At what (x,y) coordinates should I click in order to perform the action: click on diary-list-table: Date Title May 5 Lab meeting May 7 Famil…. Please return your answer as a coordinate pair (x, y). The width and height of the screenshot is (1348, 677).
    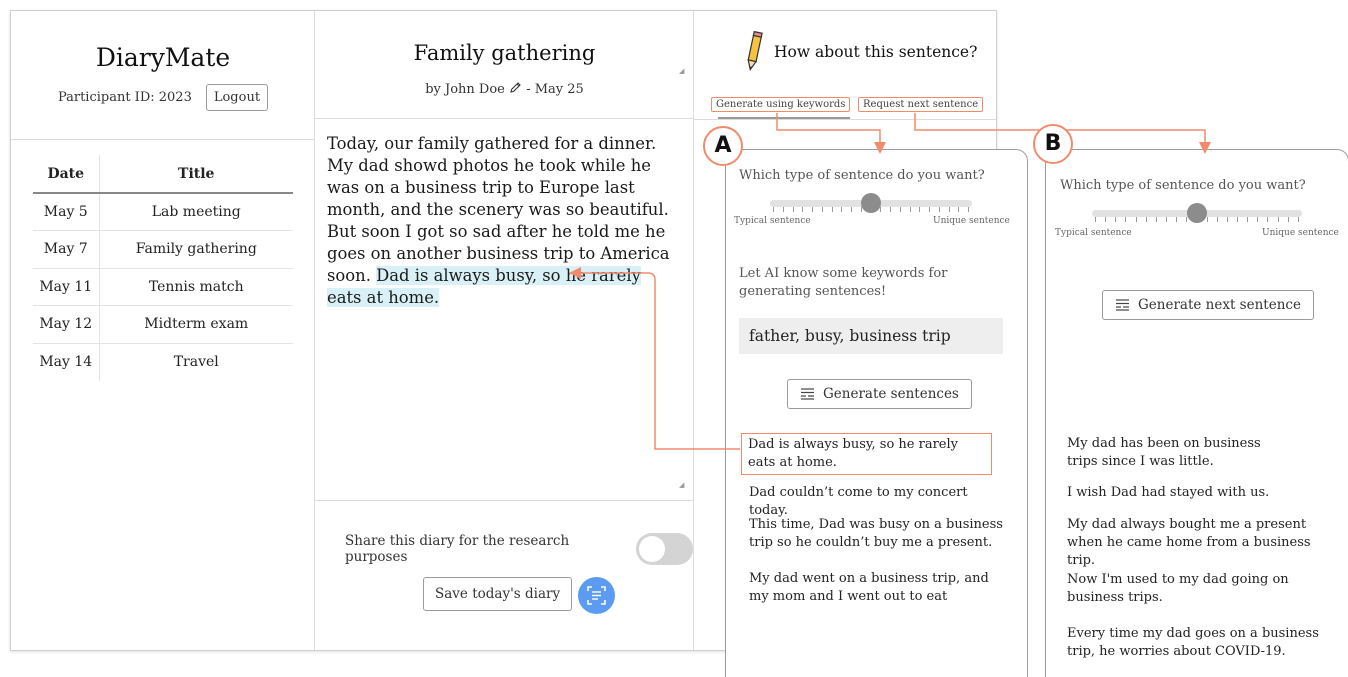
    Looking at the image, I should click on (163, 268).